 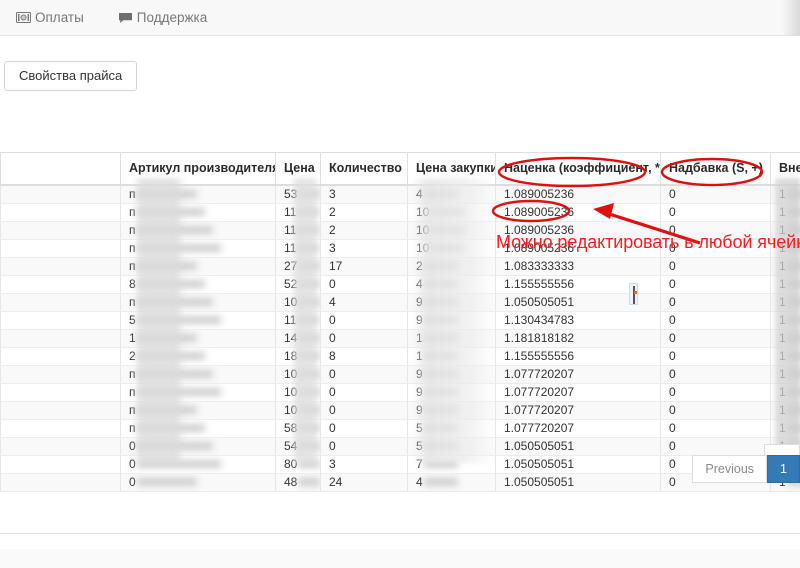 I want to click on cell-markup: 1.130434783, so click(x=578, y=320).